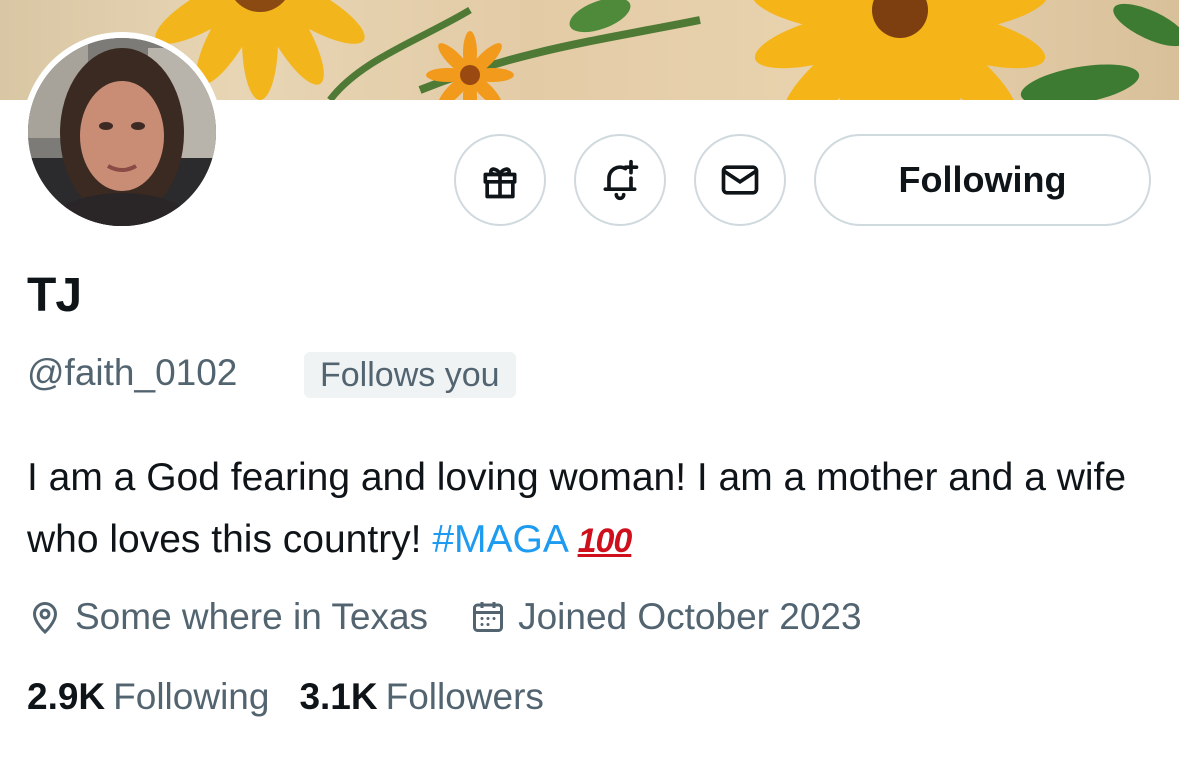 The width and height of the screenshot is (1179, 771). Describe the element at coordinates (252, 616) in the screenshot. I see `location-text: Some where in Texas` at that location.